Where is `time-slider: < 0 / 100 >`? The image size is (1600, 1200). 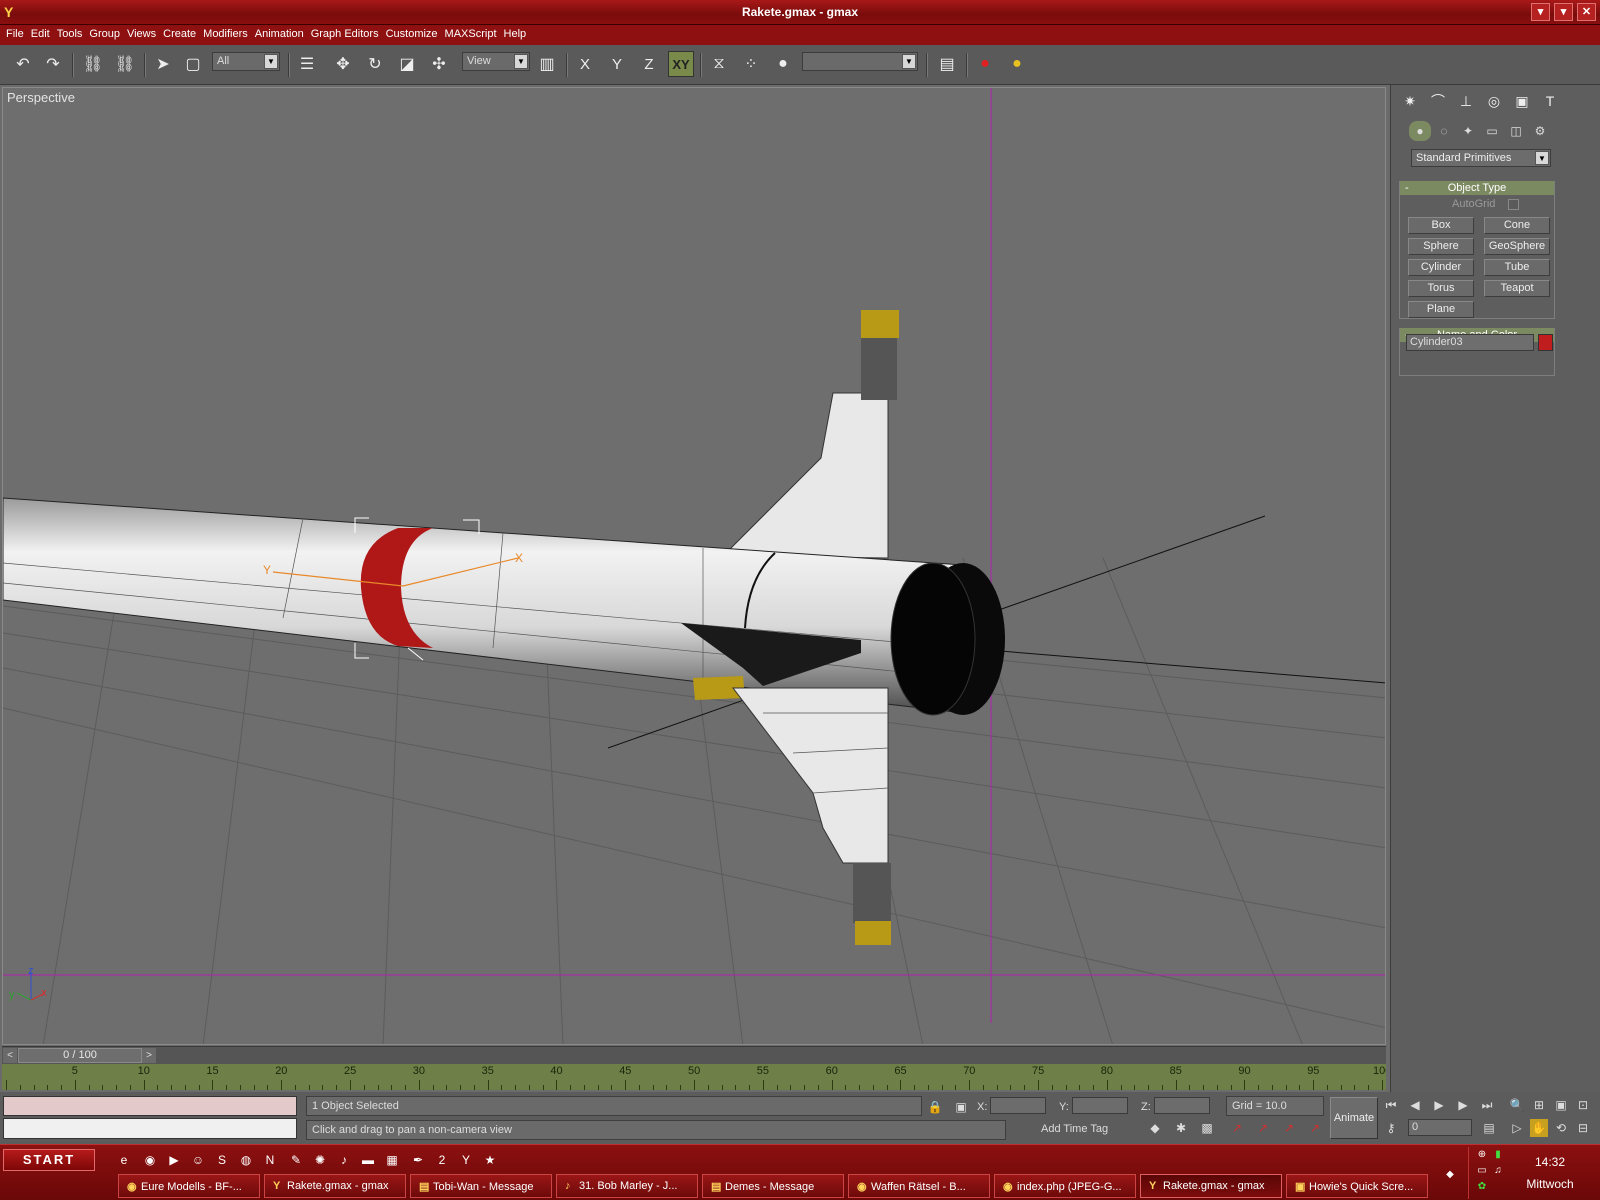
time-slider: < 0 / 100 > is located at coordinates (694, 1055).